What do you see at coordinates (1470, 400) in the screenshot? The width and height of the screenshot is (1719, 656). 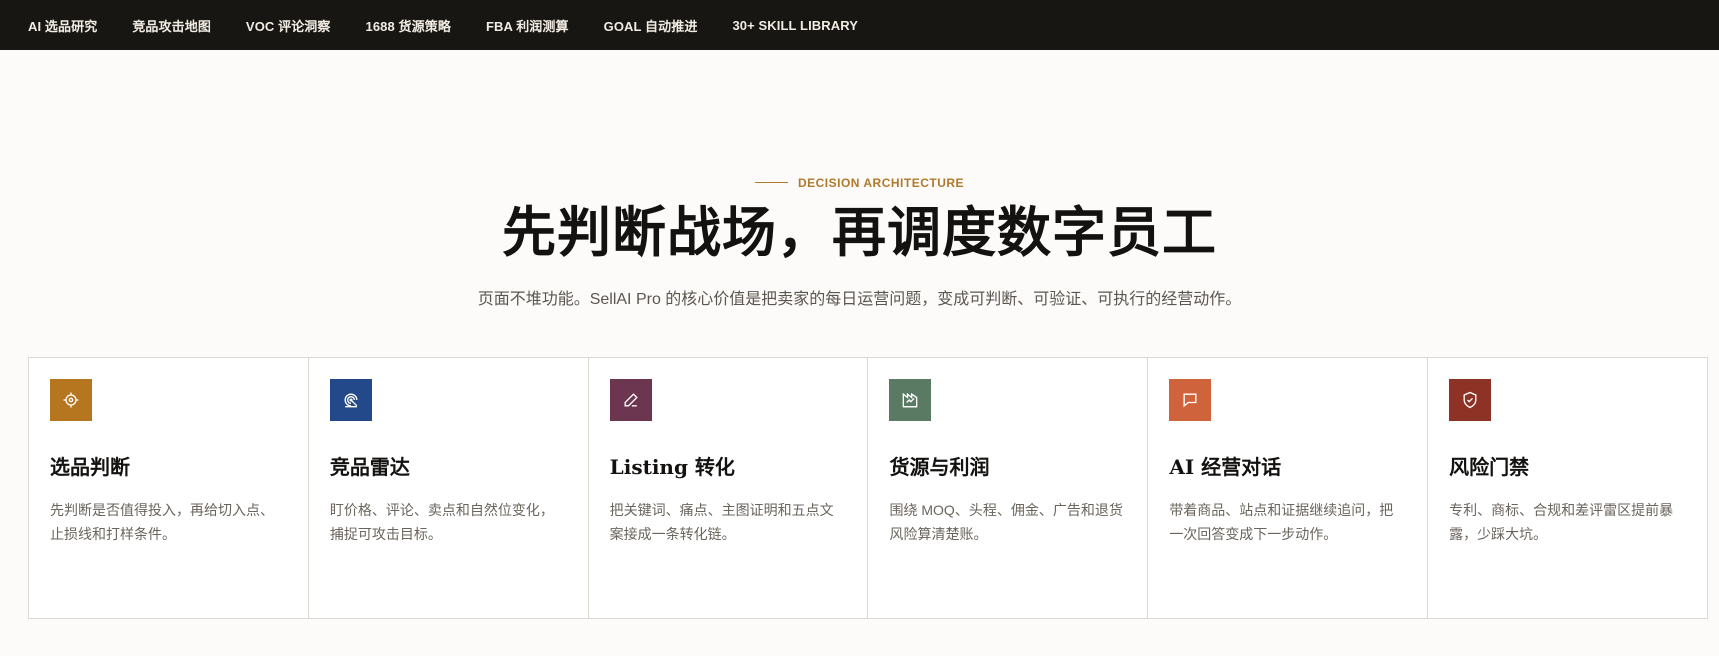 I see `shield-check-icon` at bounding box center [1470, 400].